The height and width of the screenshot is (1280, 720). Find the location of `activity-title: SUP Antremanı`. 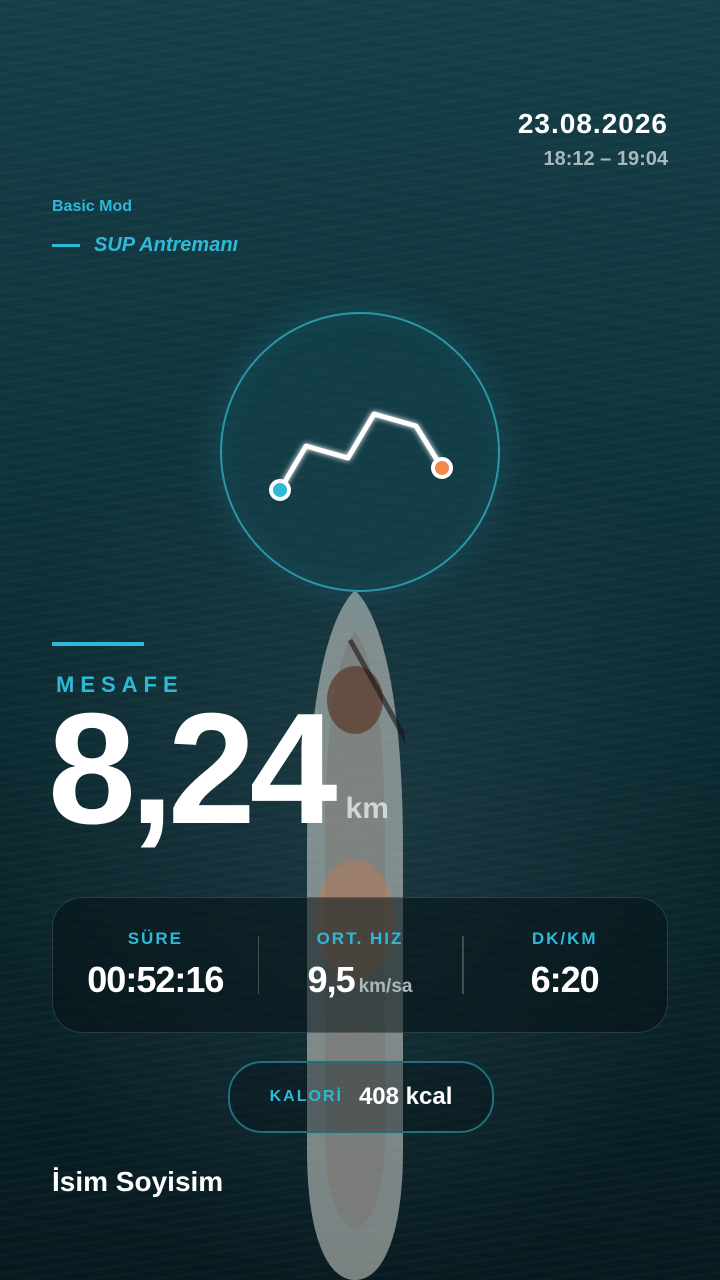

activity-title: SUP Antremanı is located at coordinates (145, 245).